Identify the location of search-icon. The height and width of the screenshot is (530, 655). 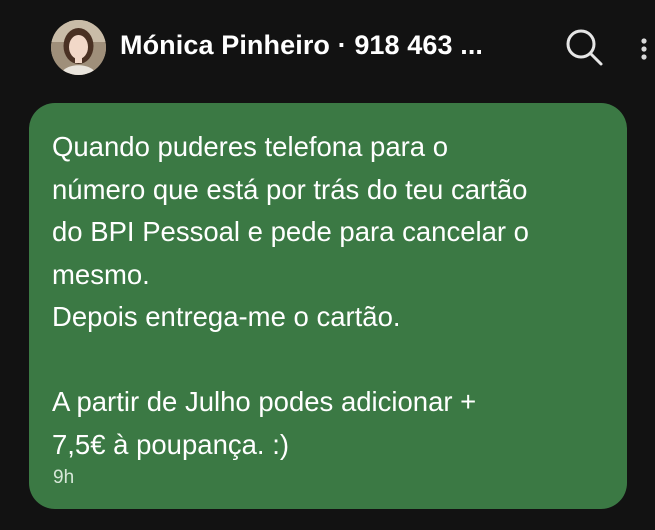
(584, 47).